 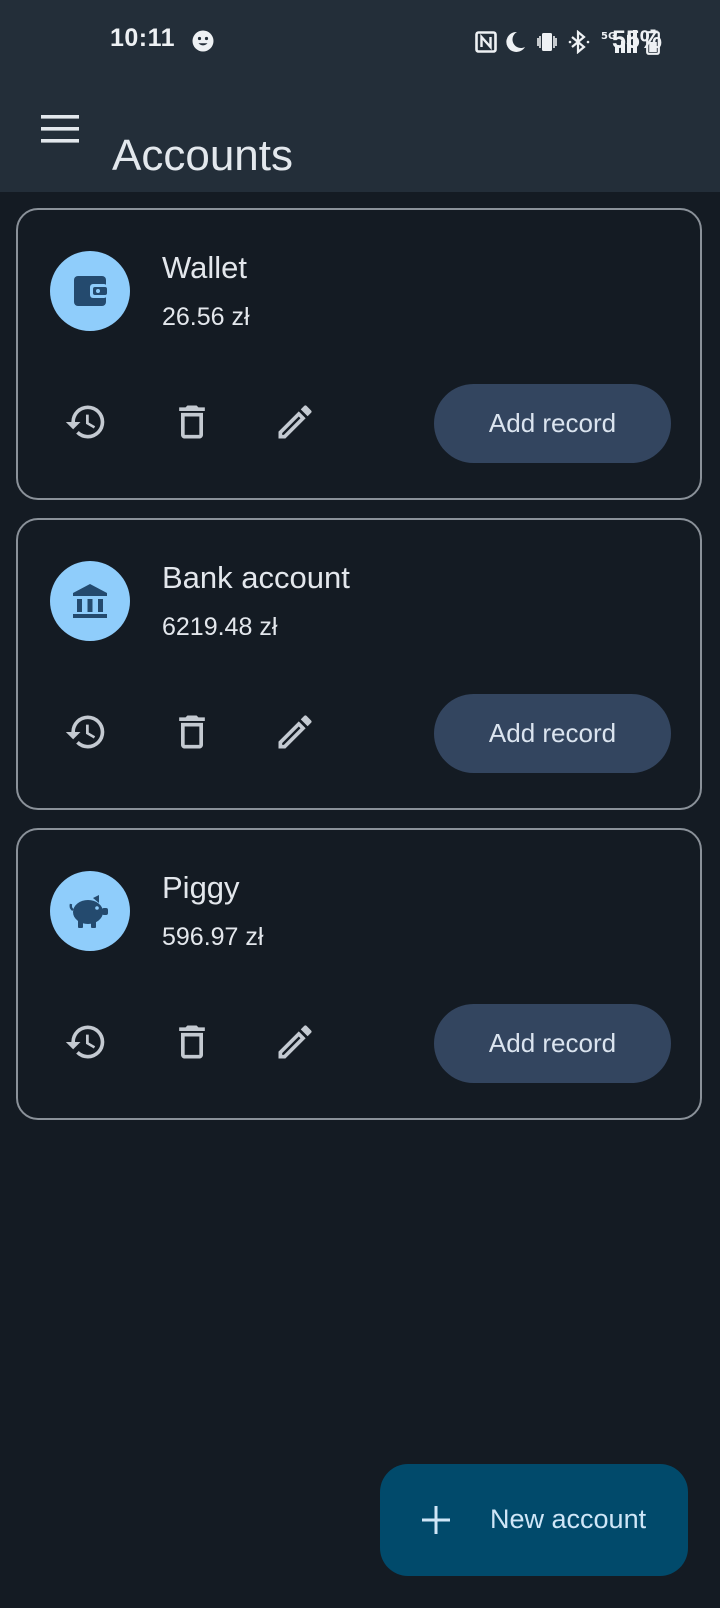 What do you see at coordinates (201, 887) in the screenshot?
I see `account-name: Piggy` at bounding box center [201, 887].